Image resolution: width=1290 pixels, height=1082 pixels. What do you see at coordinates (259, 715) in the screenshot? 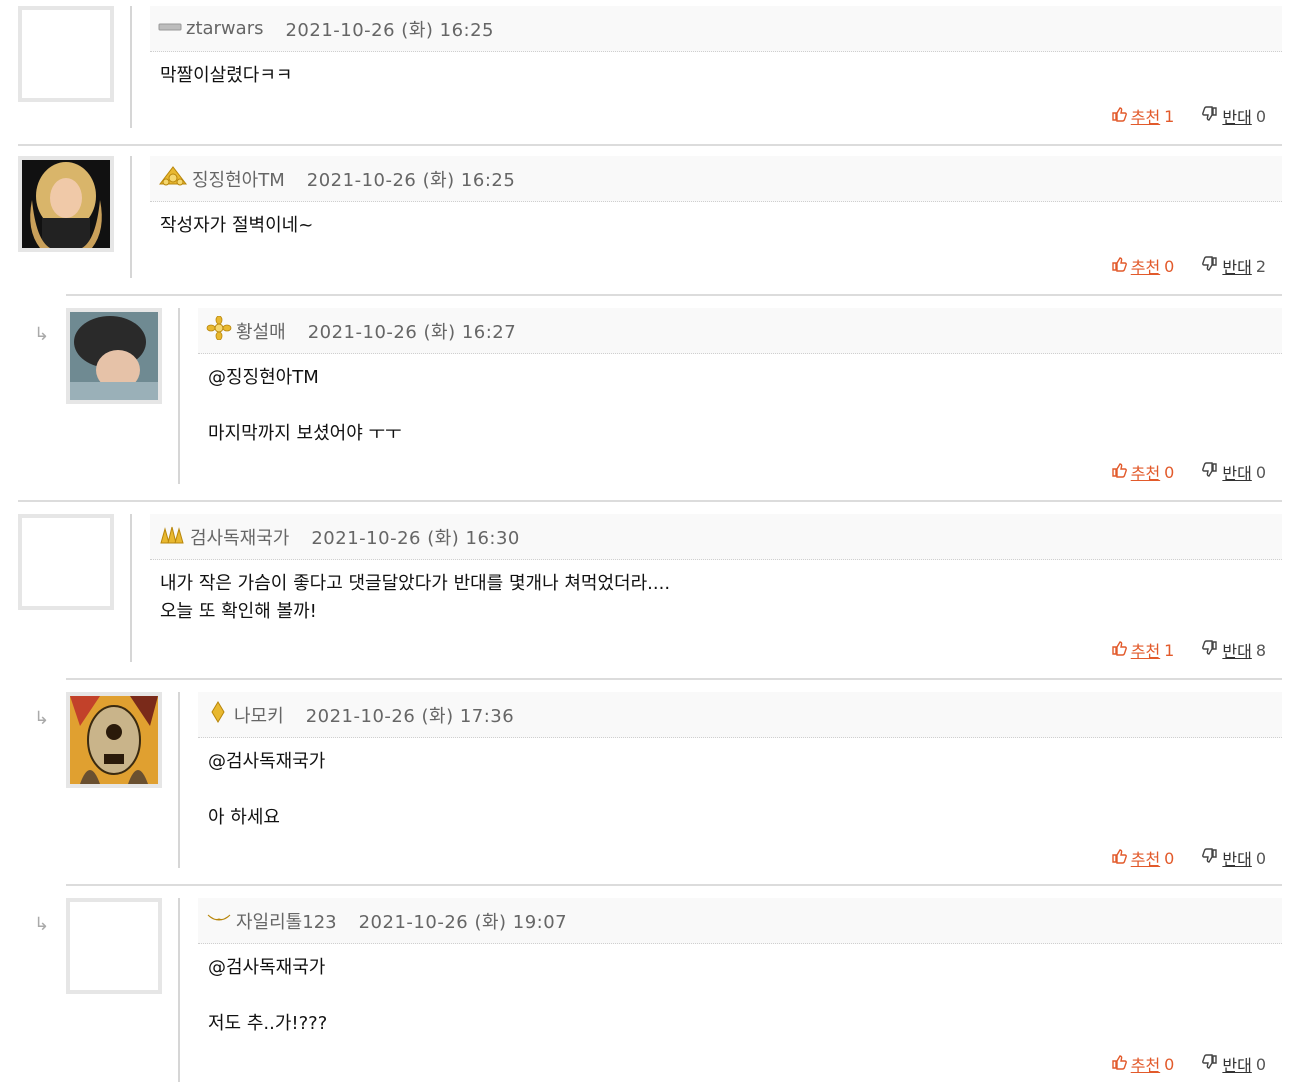
I see `comment-nickname: 나모키` at bounding box center [259, 715].